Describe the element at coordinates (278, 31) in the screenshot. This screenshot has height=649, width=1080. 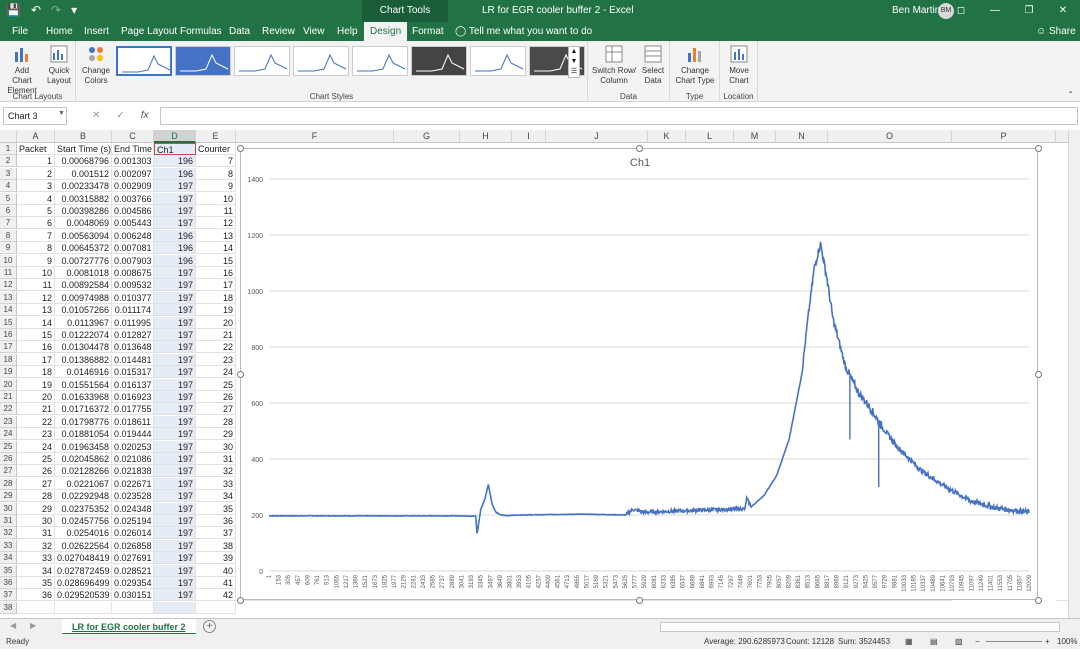
I see `tab-review: Review` at that location.